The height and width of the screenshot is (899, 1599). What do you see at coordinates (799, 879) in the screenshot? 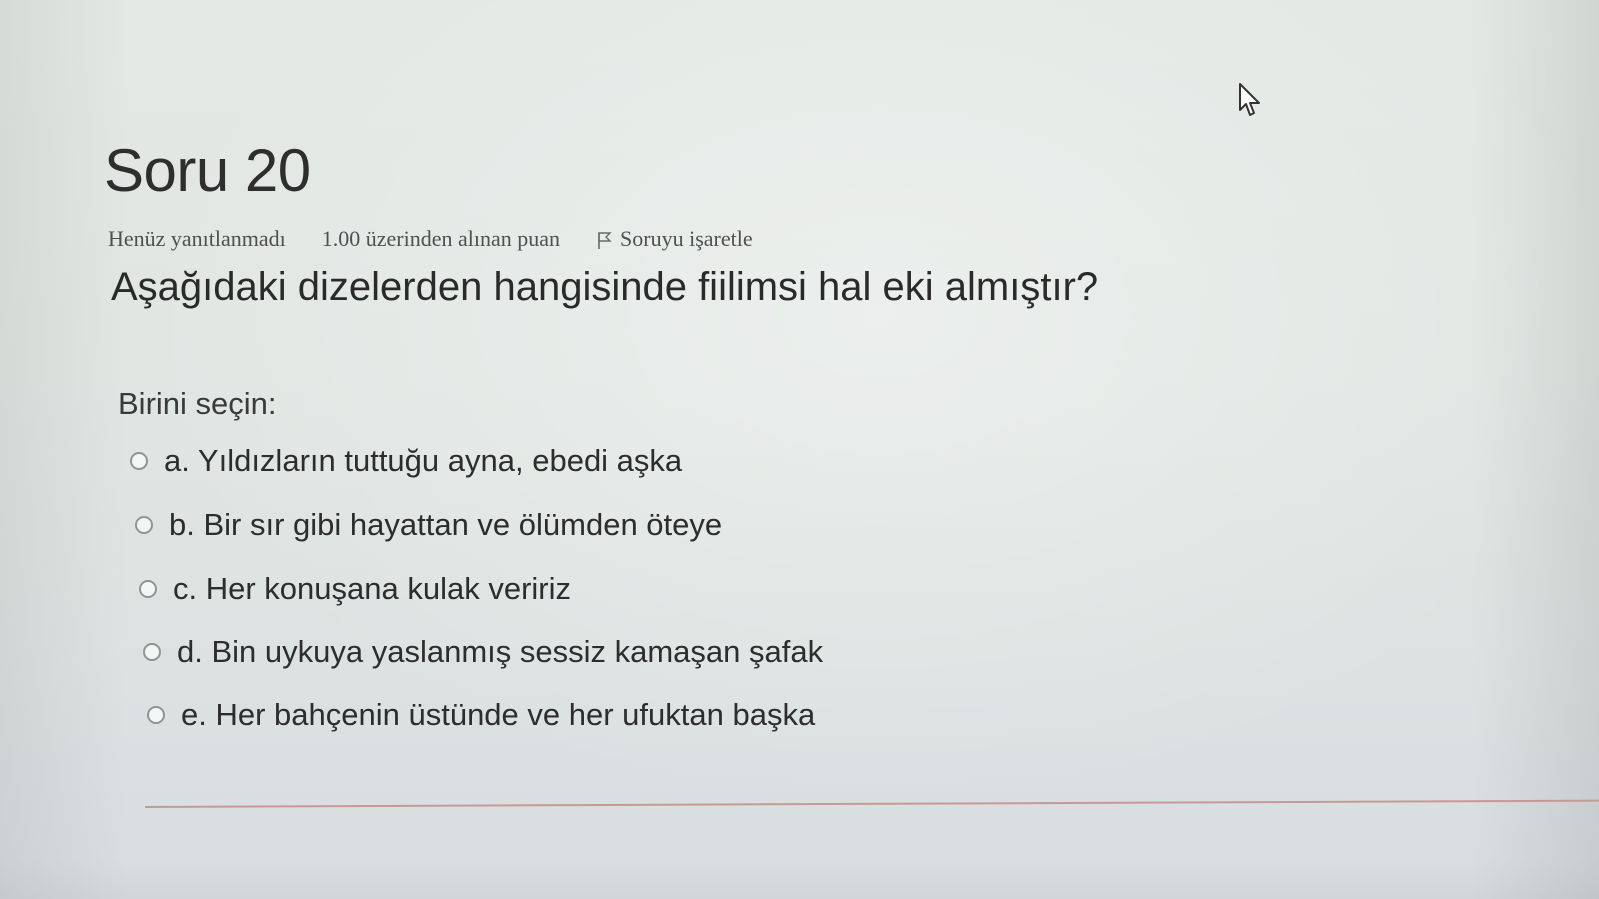
I see `screen-edge-shade` at bounding box center [799, 879].